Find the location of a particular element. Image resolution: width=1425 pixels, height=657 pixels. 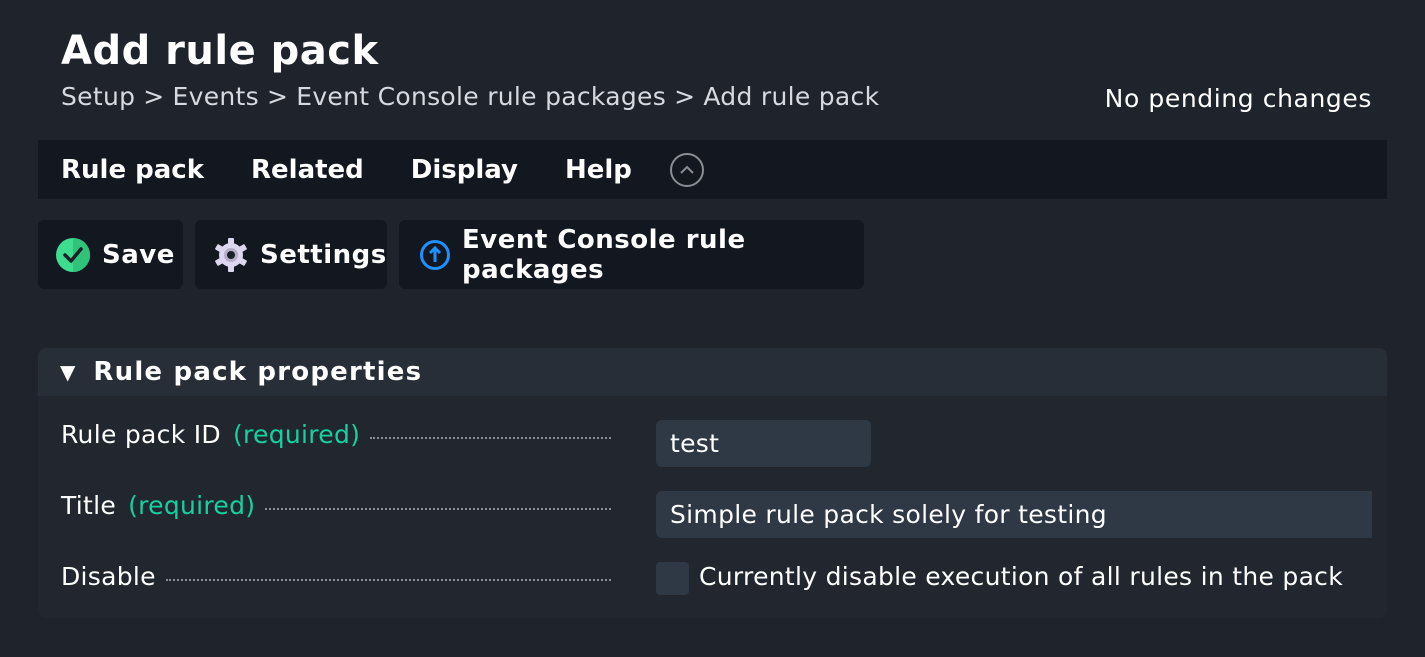

label-text: Title is located at coordinates (89, 505).